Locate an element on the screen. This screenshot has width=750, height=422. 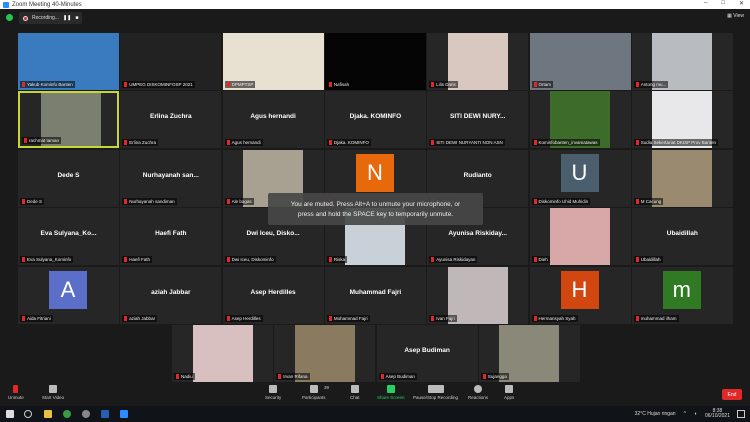
app-icon is located at coordinates (86, 414).